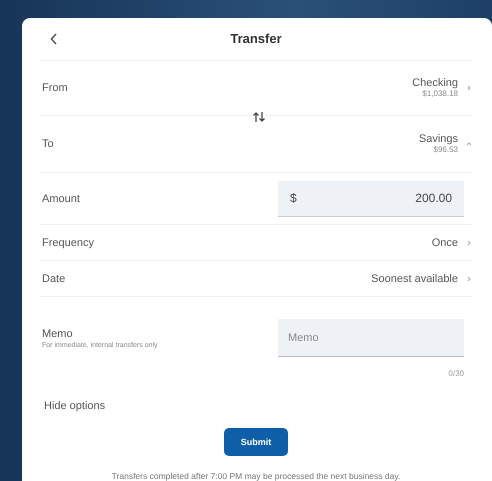  Describe the element at coordinates (54, 278) in the screenshot. I see `field-label: Date` at that location.